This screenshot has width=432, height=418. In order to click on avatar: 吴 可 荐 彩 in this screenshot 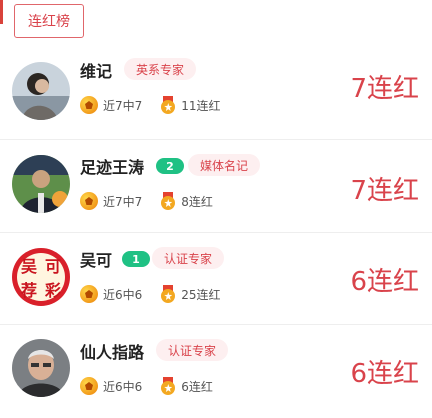, I will do `click(41, 277)`.